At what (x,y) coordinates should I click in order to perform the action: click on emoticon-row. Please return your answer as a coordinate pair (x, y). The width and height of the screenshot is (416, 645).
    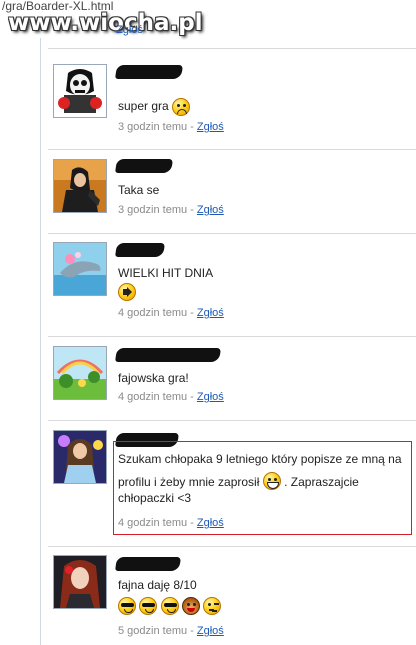
    Looking at the image, I should click on (170, 606).